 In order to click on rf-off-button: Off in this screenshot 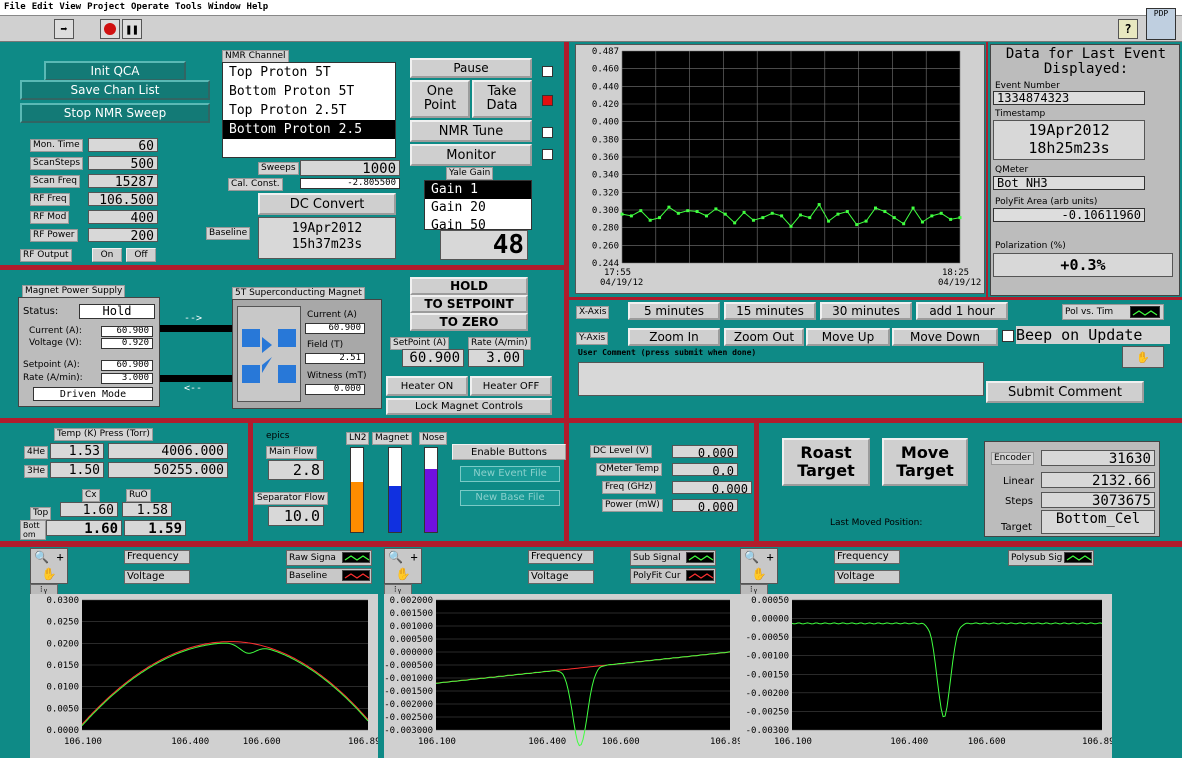, I will do `click(141, 255)`.